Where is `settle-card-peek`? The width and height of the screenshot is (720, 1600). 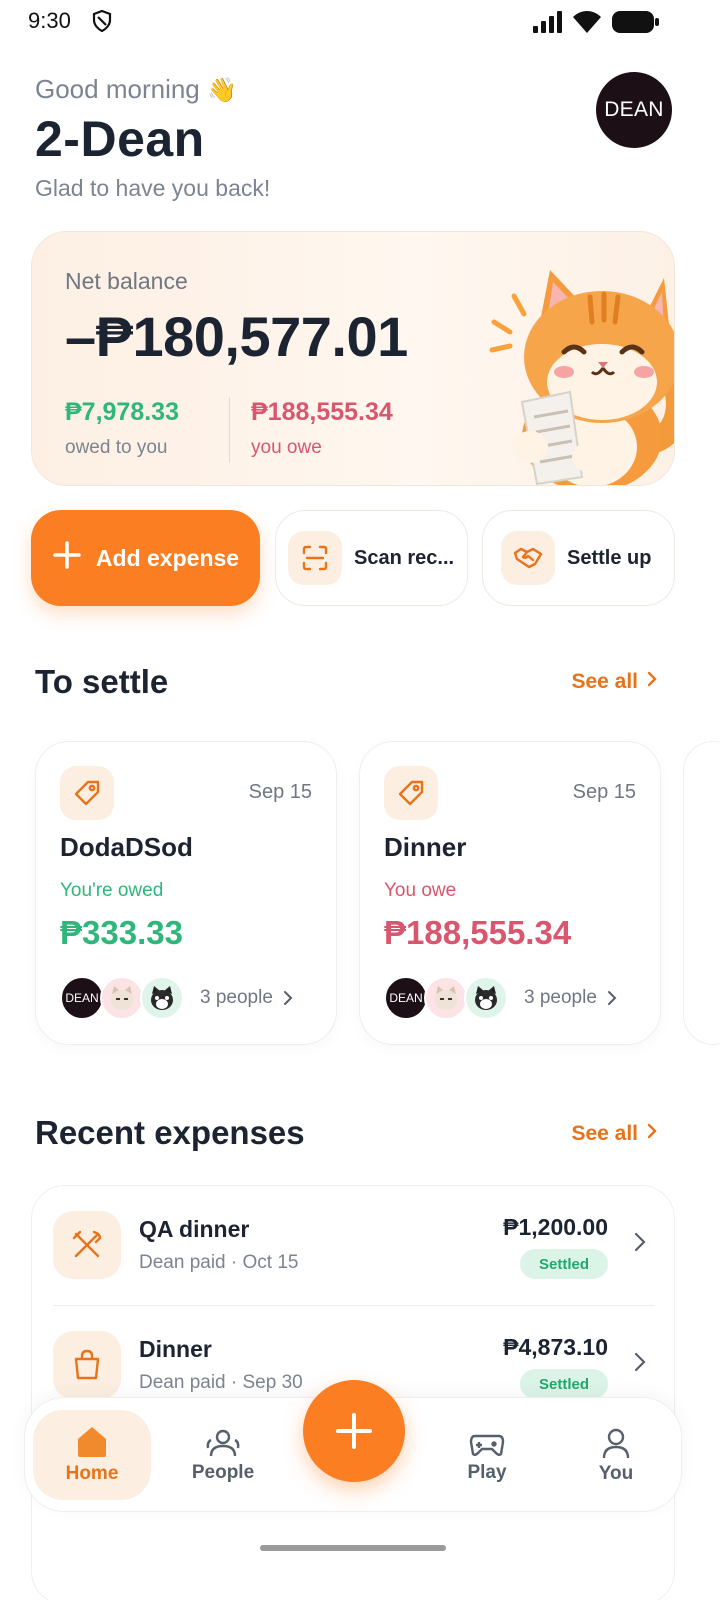
settle-card-peek is located at coordinates (701, 893).